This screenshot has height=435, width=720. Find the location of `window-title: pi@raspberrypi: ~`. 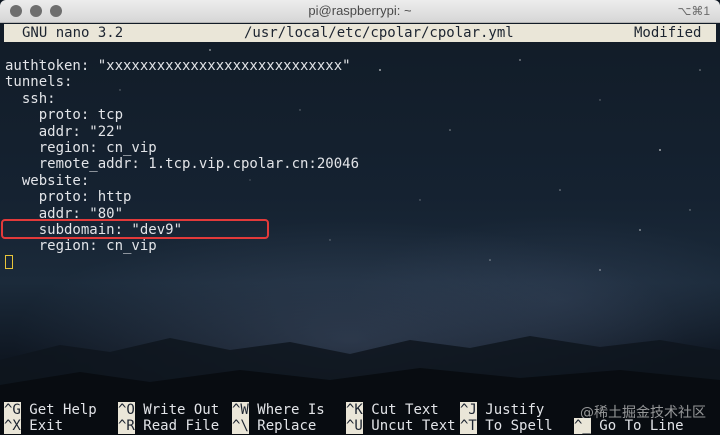

window-title: pi@raspberrypi: ~ is located at coordinates (360, 10).